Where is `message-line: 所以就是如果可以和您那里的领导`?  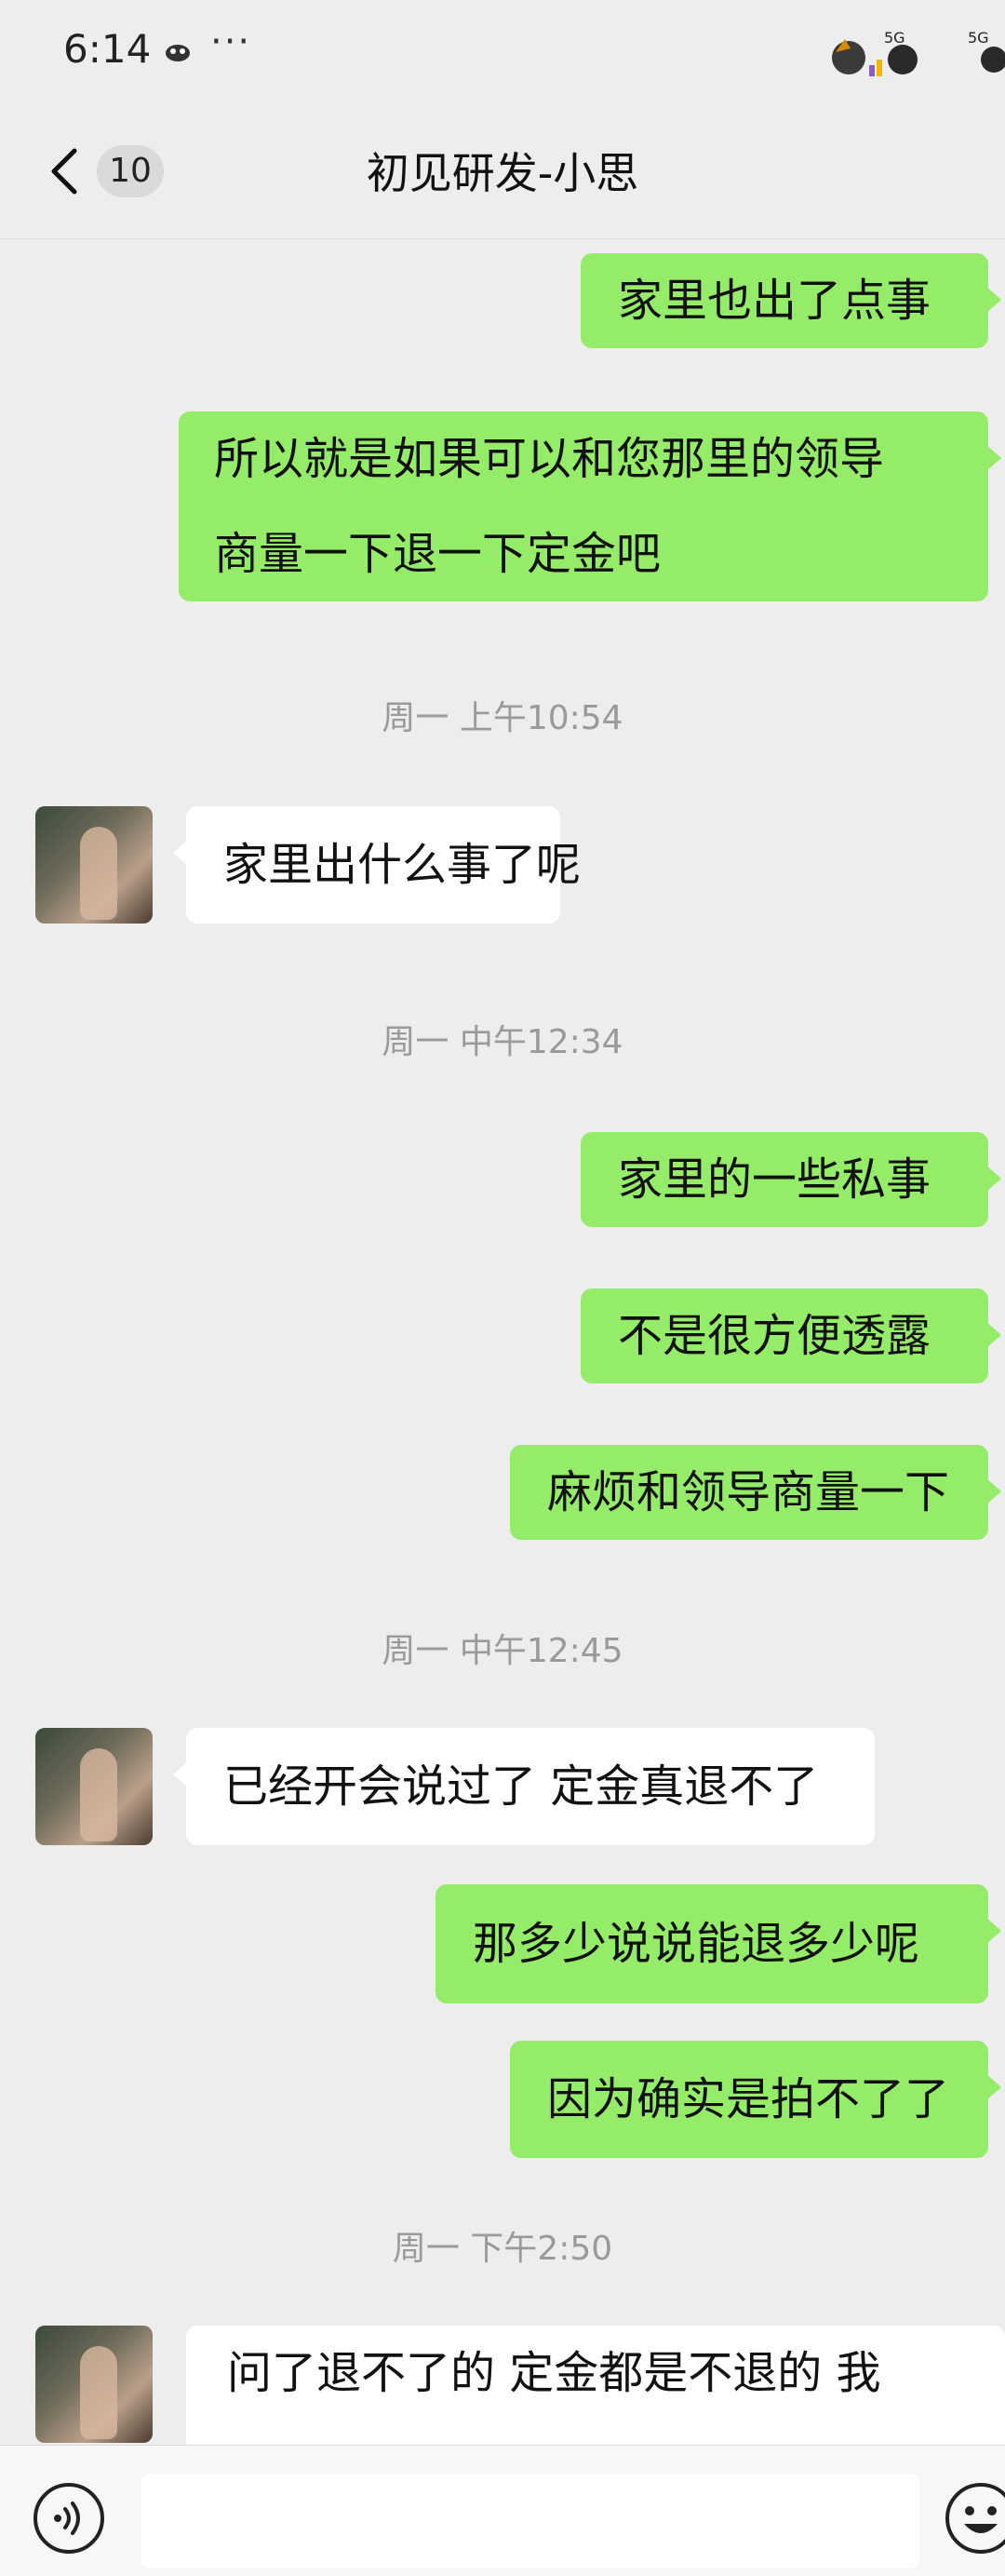 message-line: 所以就是如果可以和您那里的领导 is located at coordinates (549, 459).